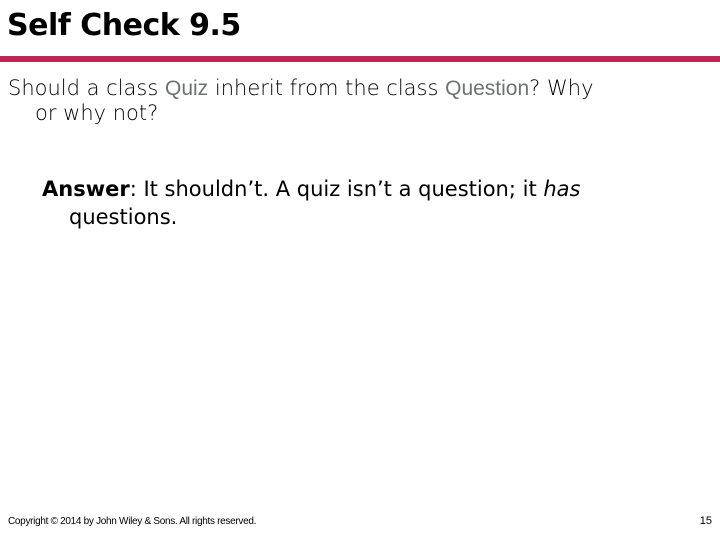 This screenshot has width=720, height=540. Describe the element at coordinates (705, 521) in the screenshot. I see `page-number: 15` at that location.